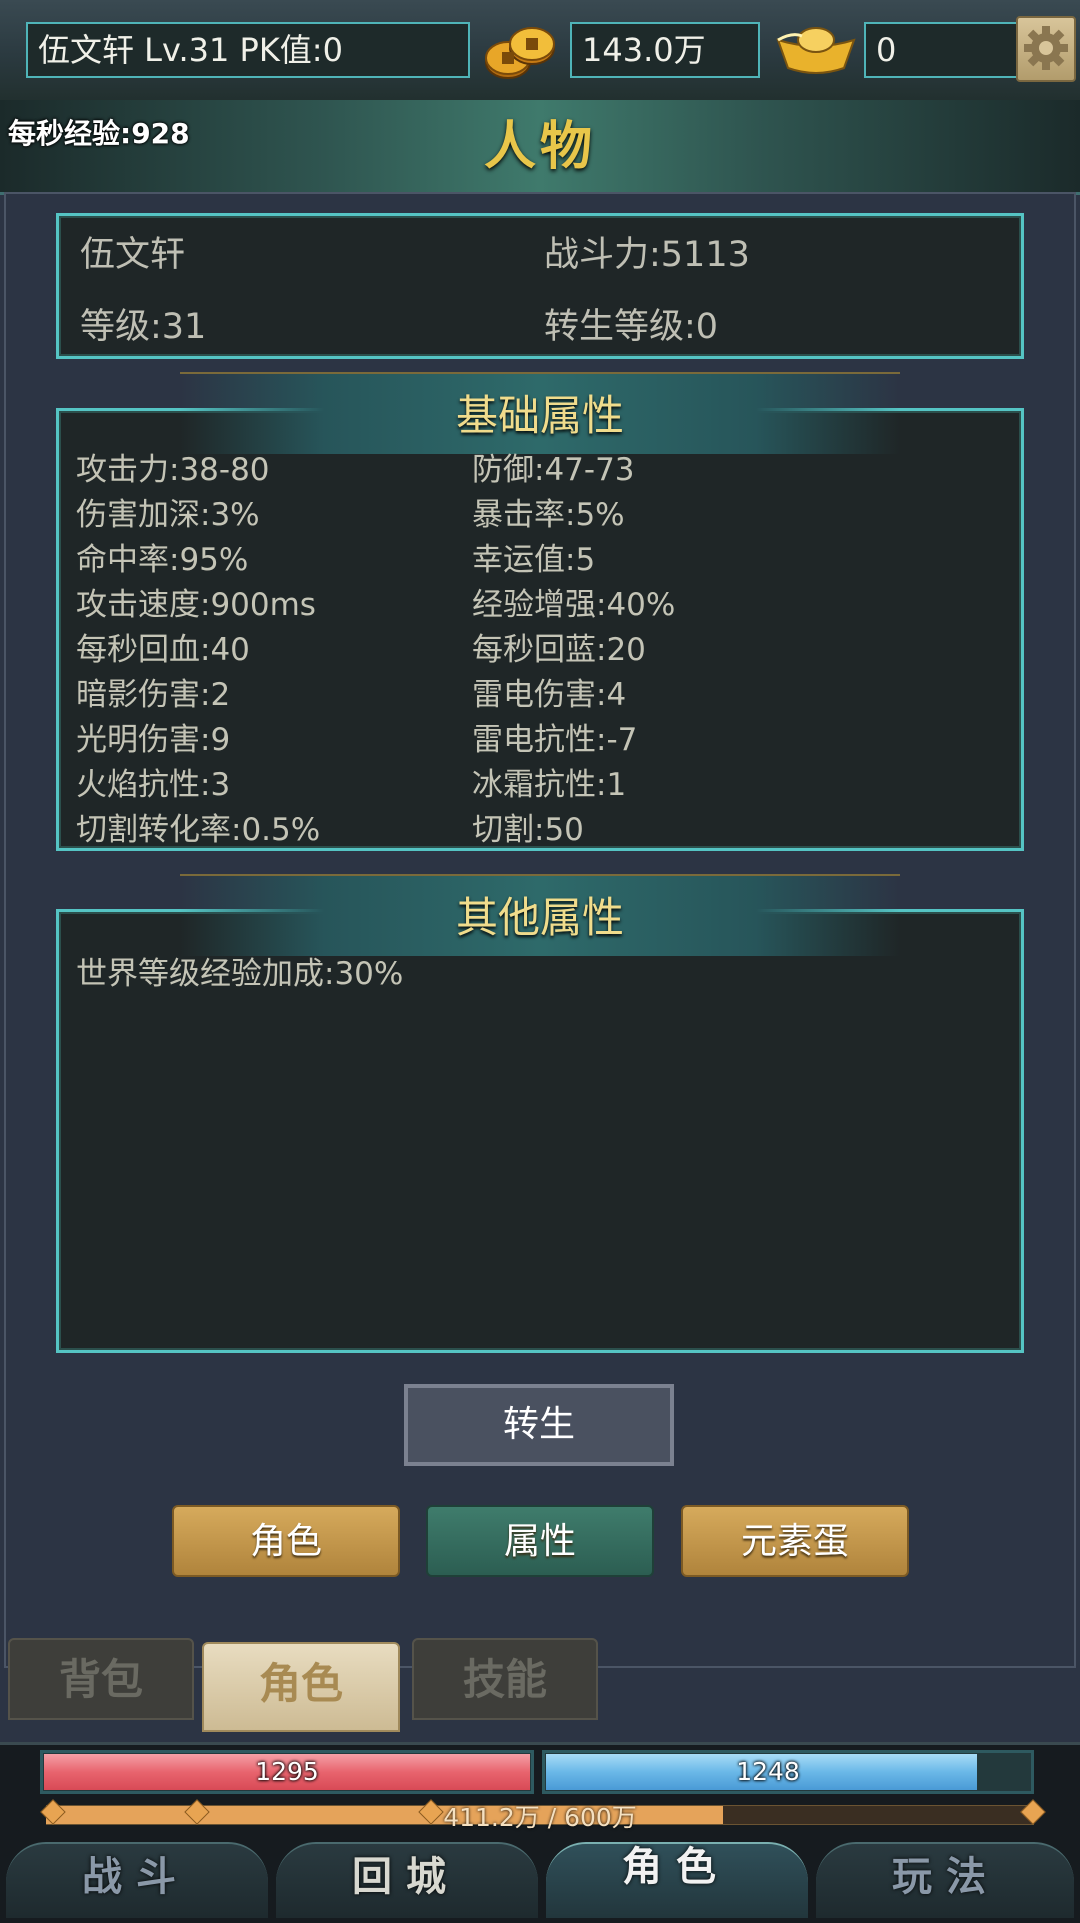 The height and width of the screenshot is (1923, 1080). Describe the element at coordinates (540, 1541) in the screenshot. I see `subtab-attributes: 属性` at that location.